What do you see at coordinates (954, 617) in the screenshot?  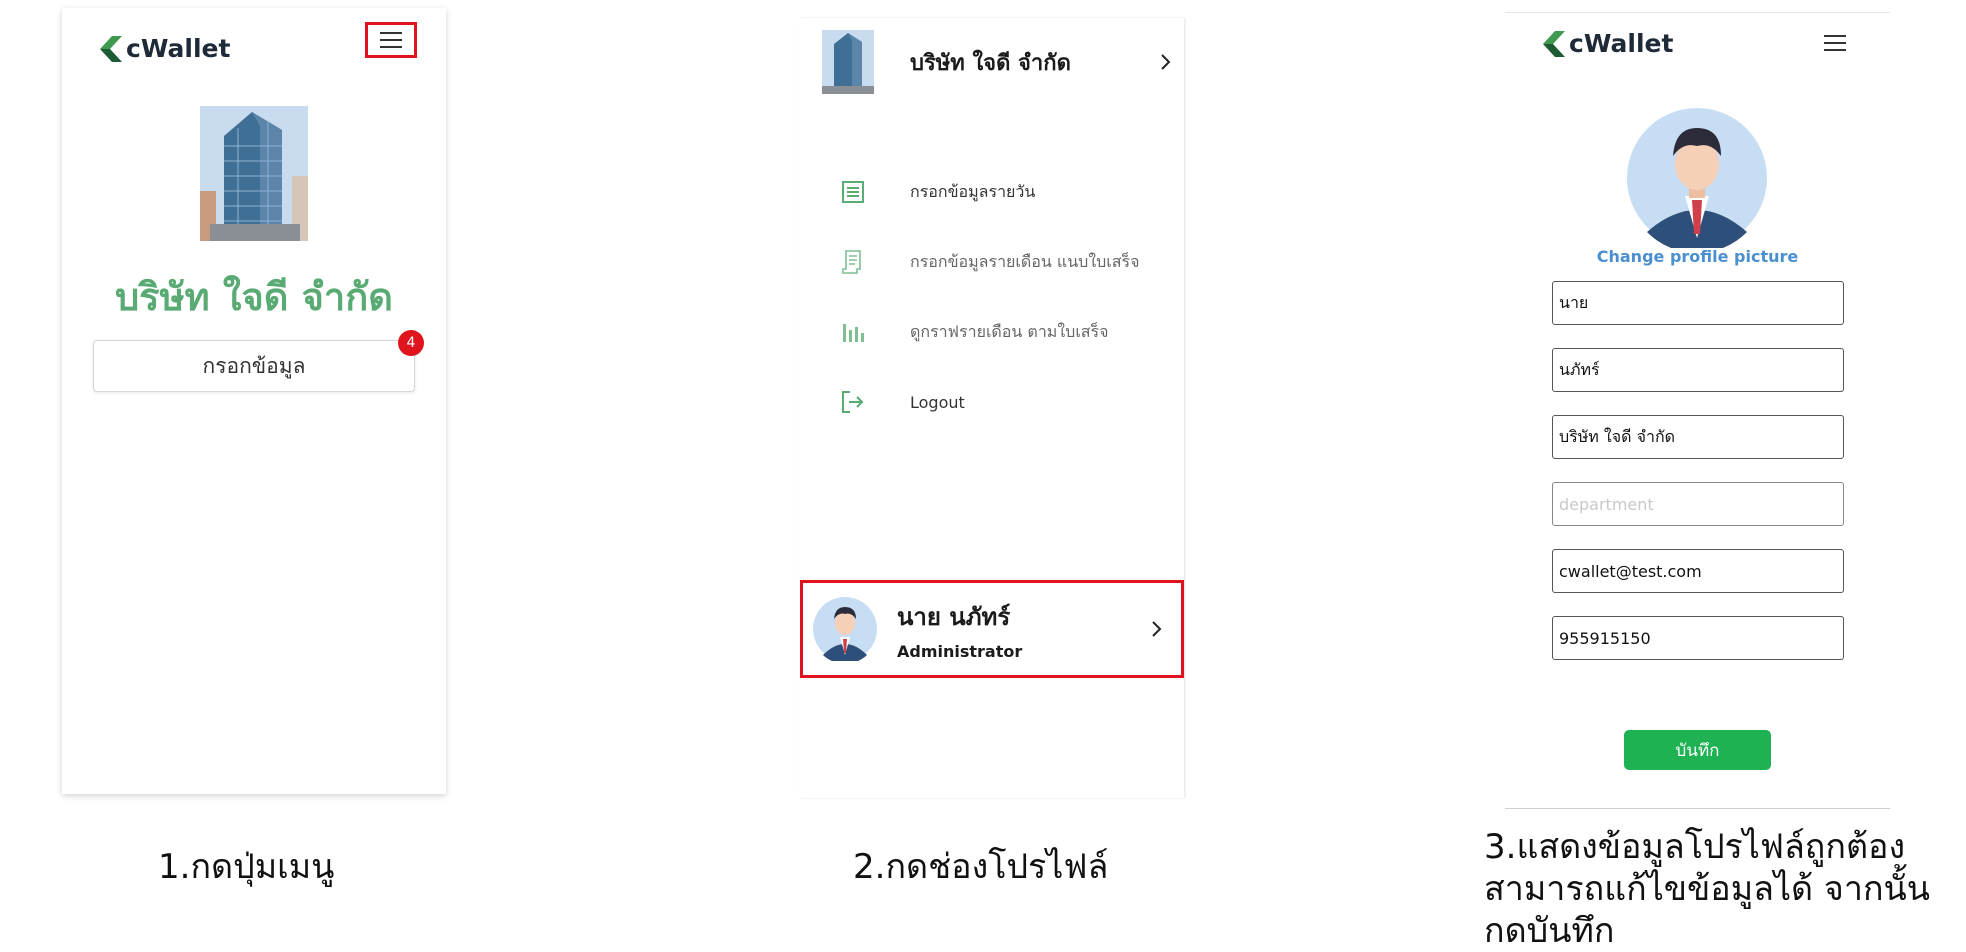 I see `profile-name: นาย นภัทร์` at bounding box center [954, 617].